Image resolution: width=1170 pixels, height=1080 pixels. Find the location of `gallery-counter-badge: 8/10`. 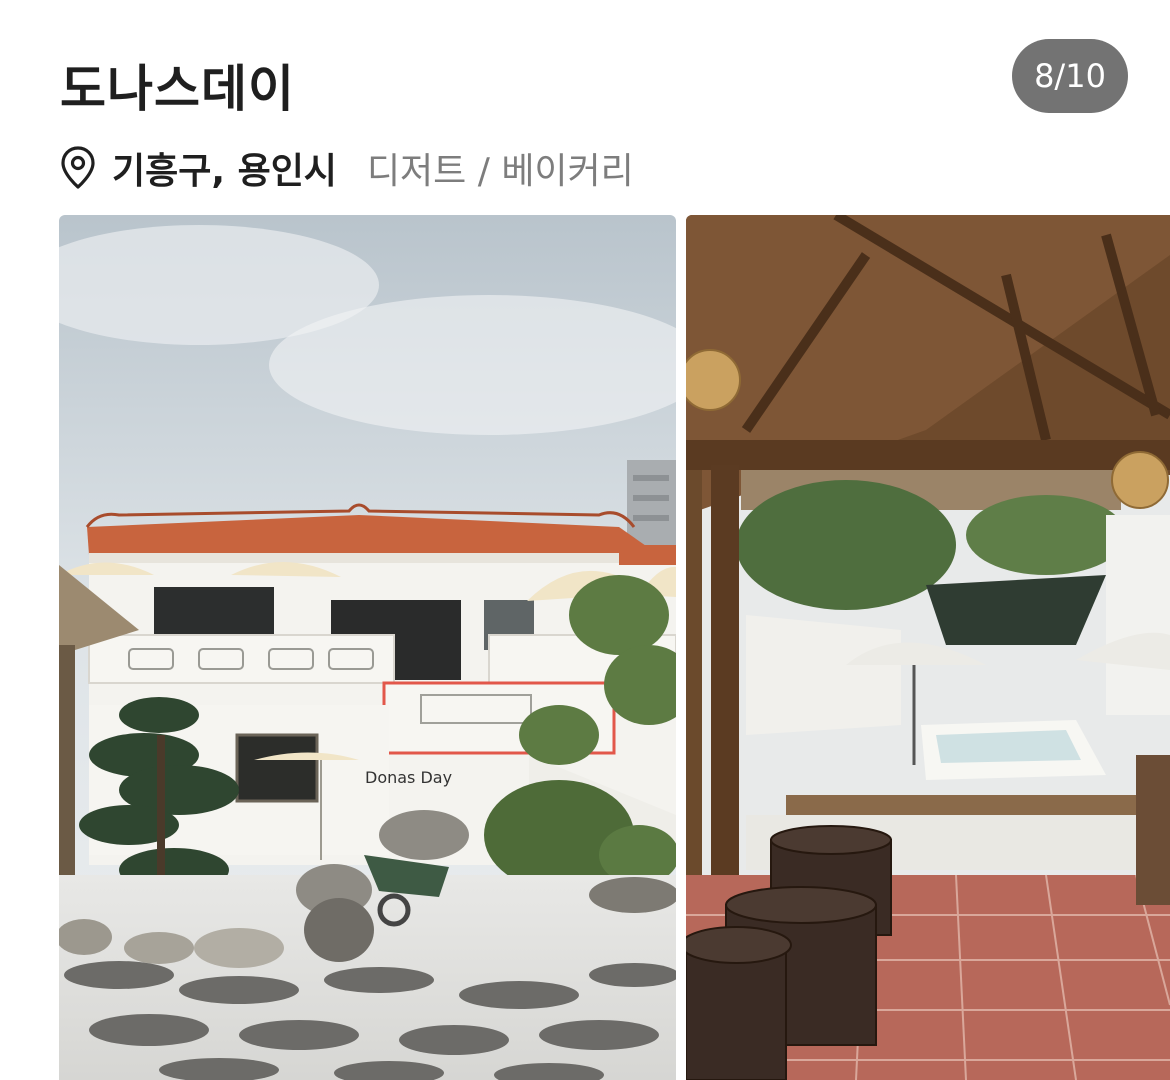

gallery-counter-badge: 8/10 is located at coordinates (1070, 76).